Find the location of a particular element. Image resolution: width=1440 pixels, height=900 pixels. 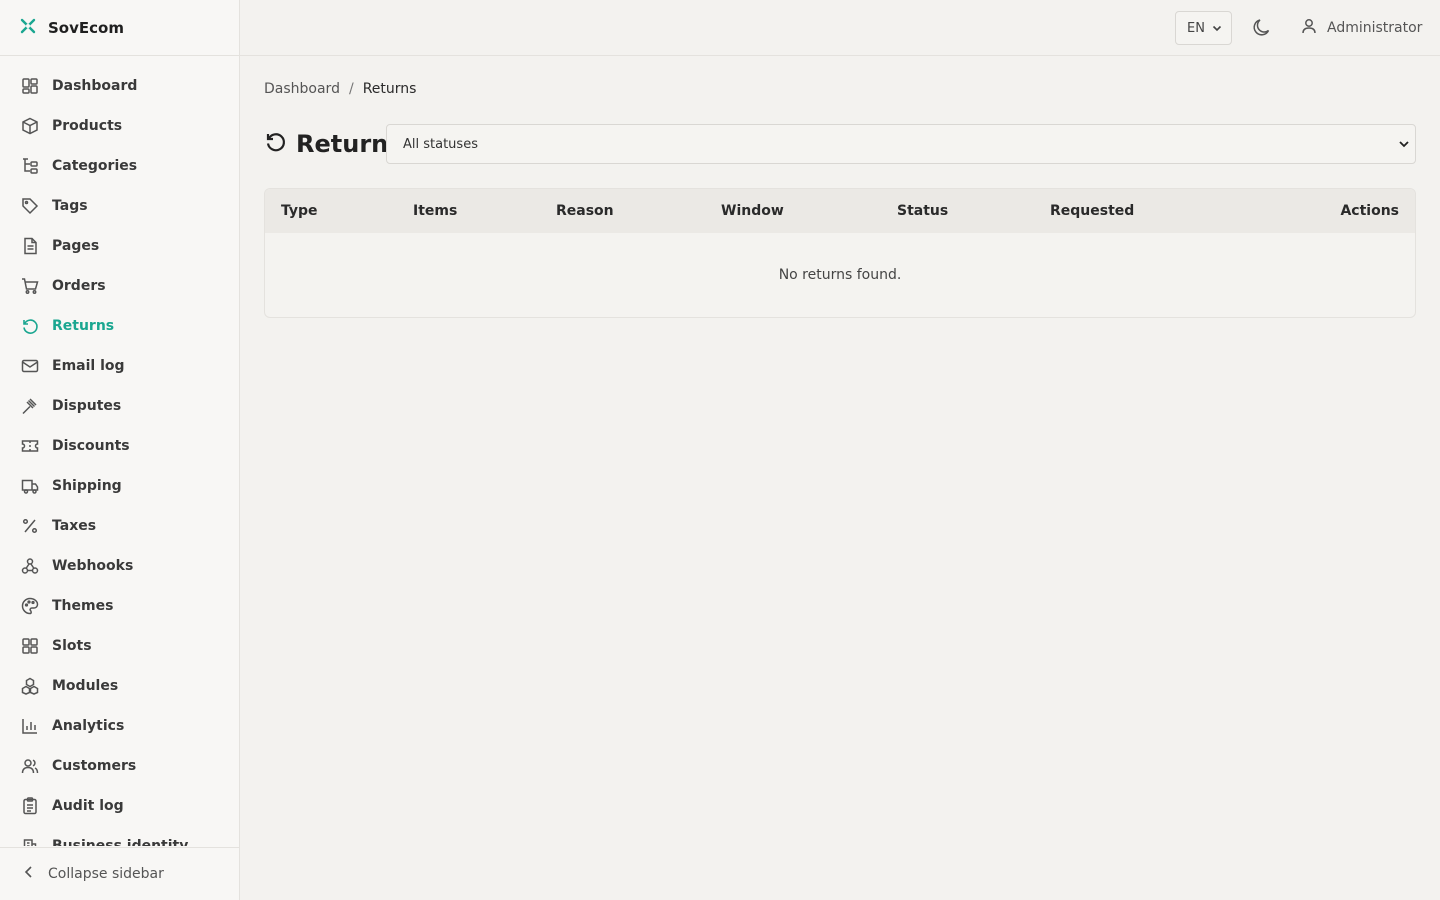

empty-state-message: No returns found. is located at coordinates (840, 275).